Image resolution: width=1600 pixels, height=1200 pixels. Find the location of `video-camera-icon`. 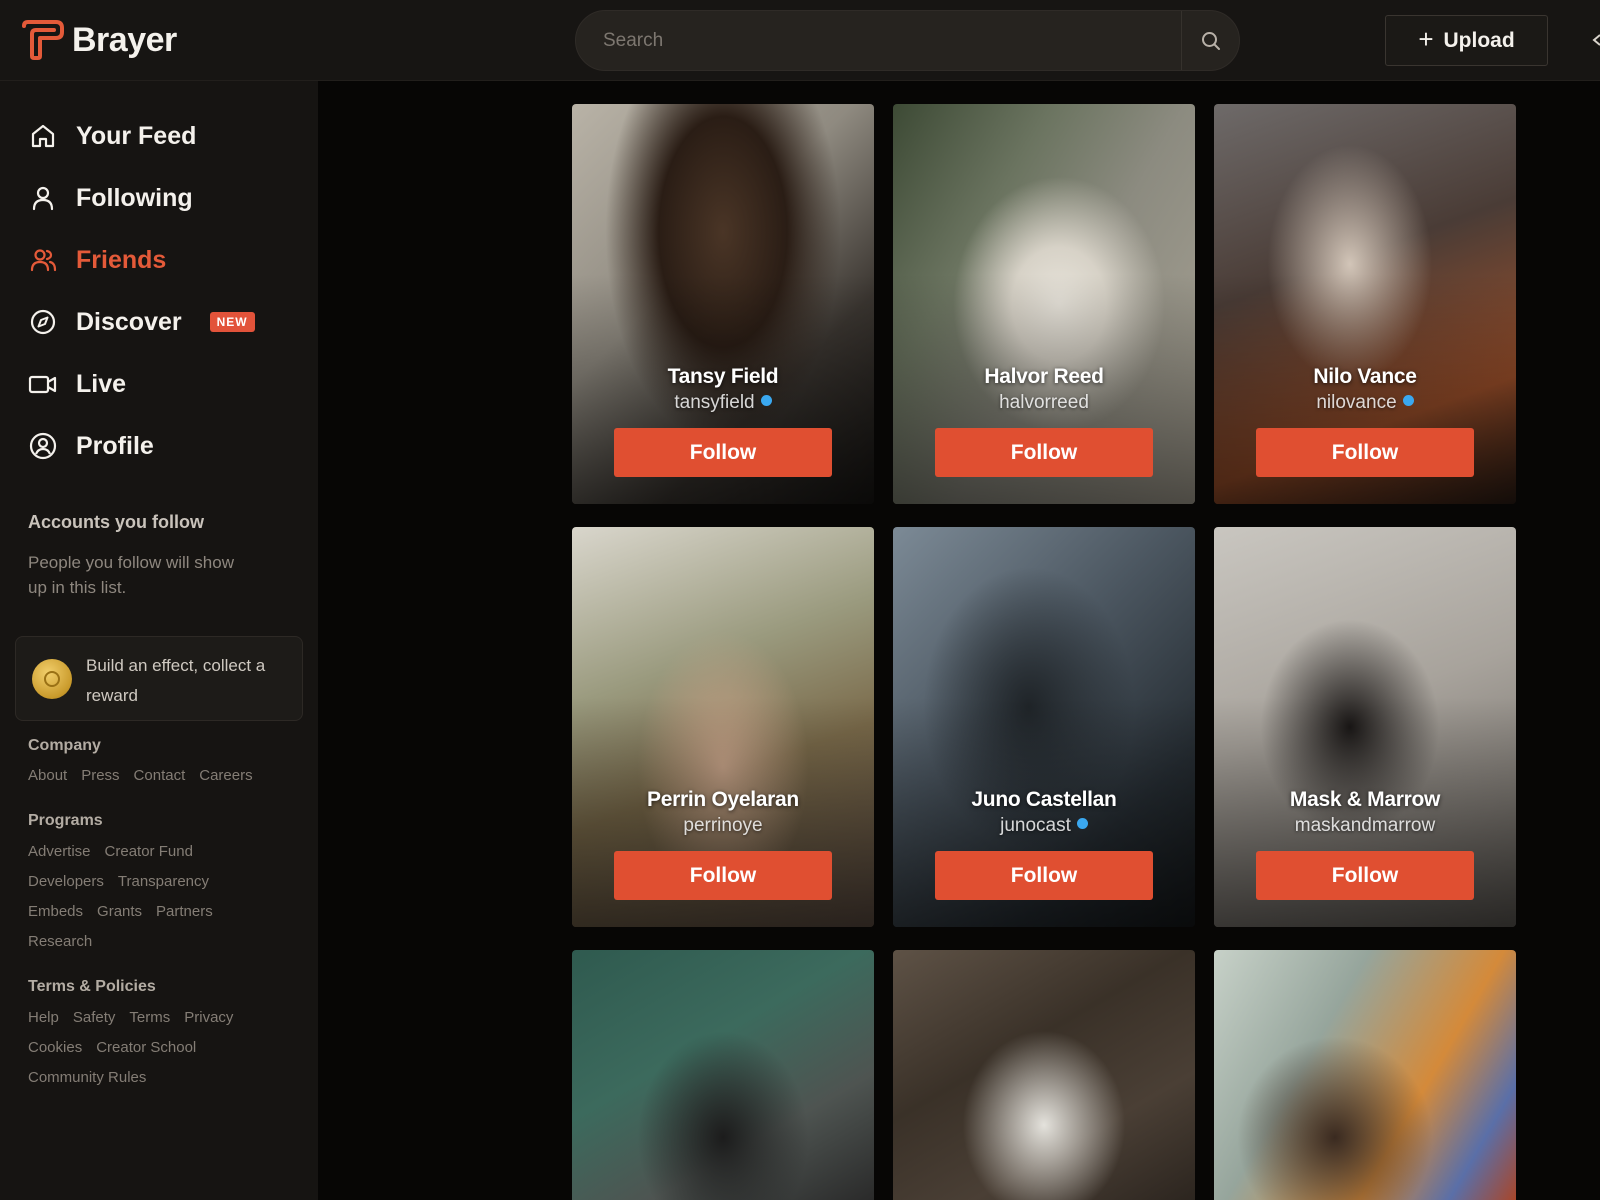

video-camera-icon is located at coordinates (43, 384).